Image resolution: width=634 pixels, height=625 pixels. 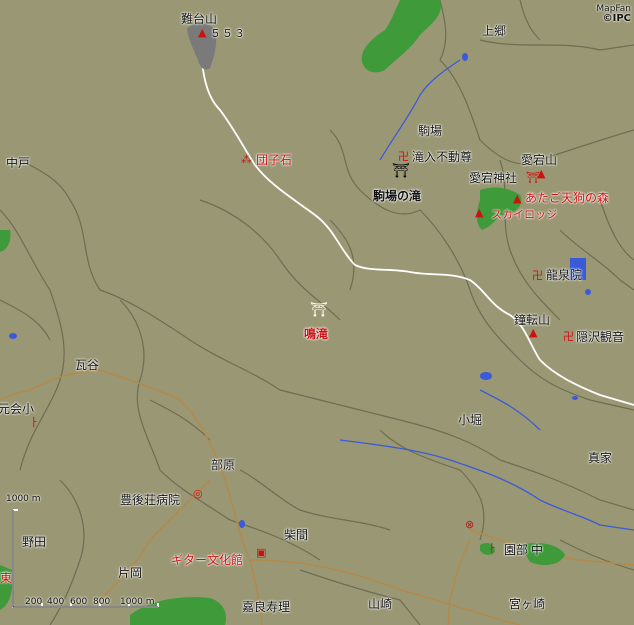 I want to click on label-yamazaki: 山崎, so click(x=380, y=604).